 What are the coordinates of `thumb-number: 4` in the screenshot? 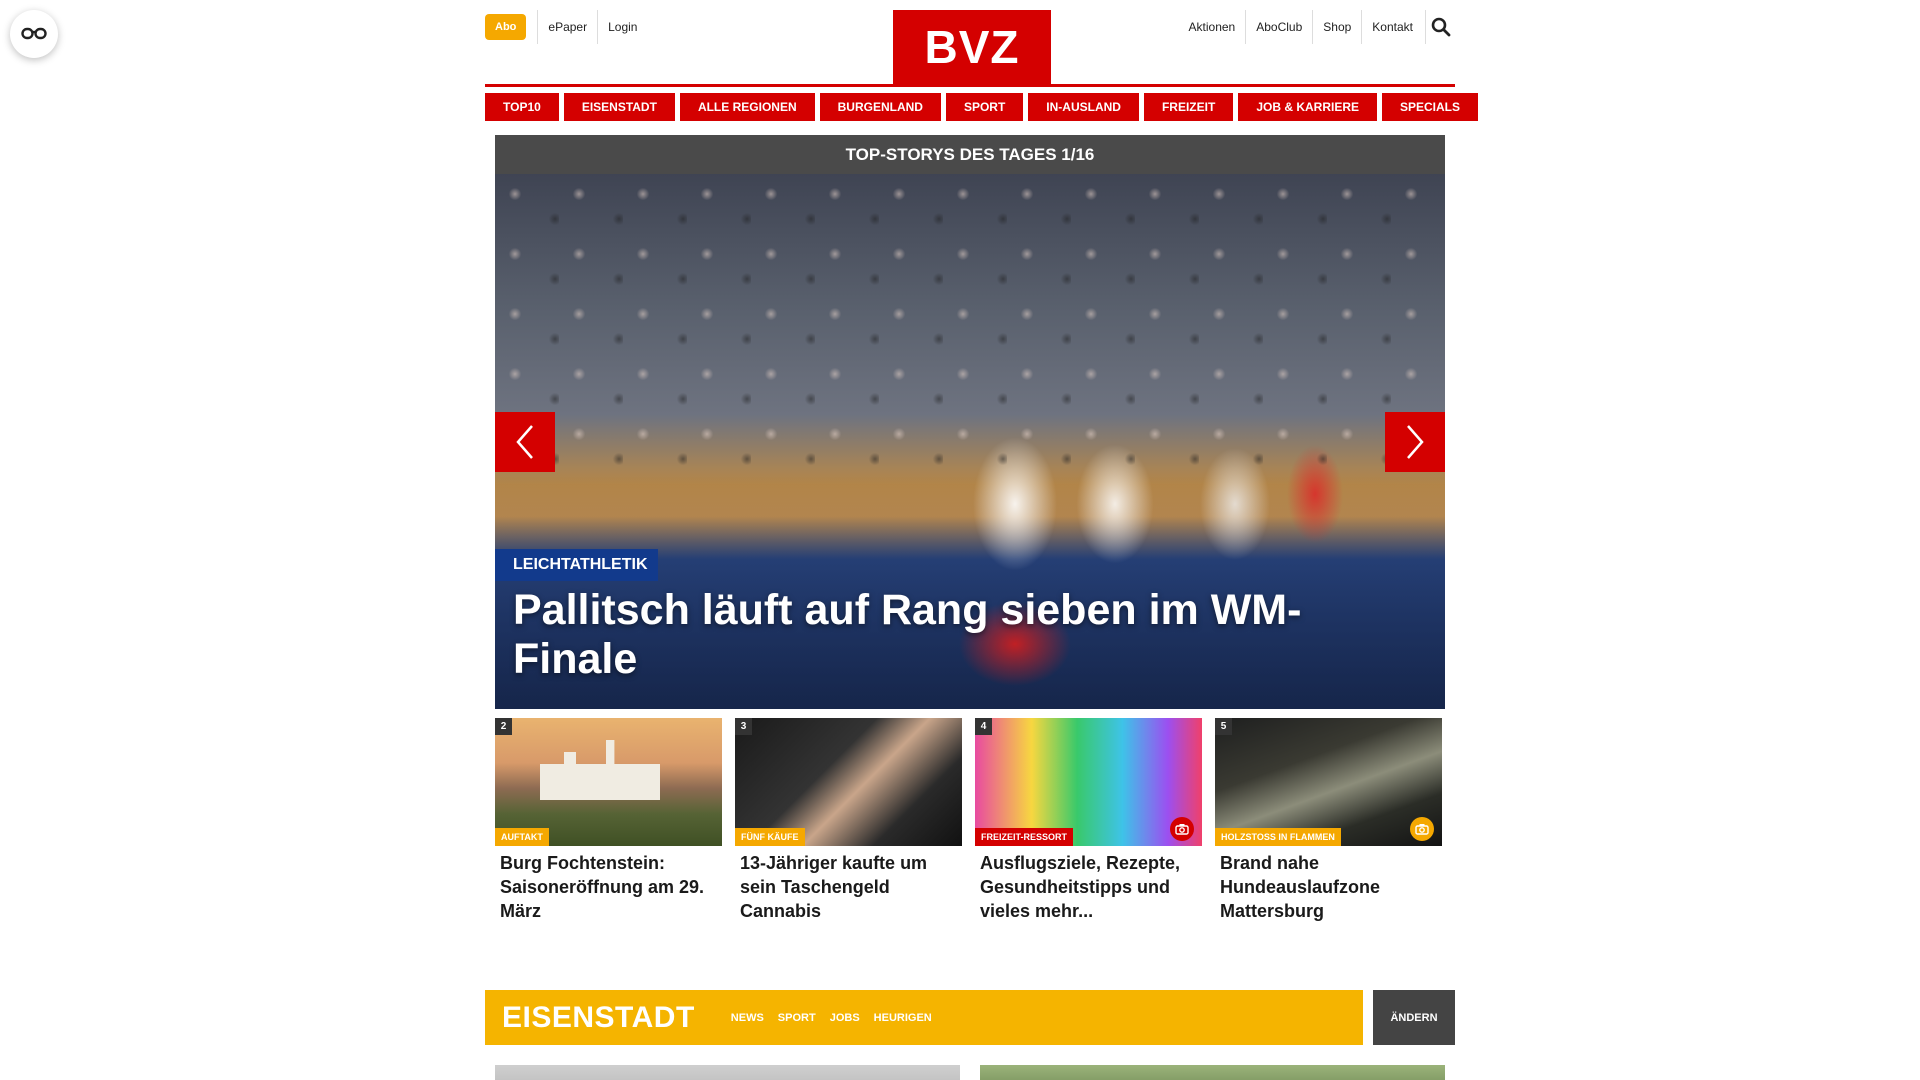 It's located at (983, 726).